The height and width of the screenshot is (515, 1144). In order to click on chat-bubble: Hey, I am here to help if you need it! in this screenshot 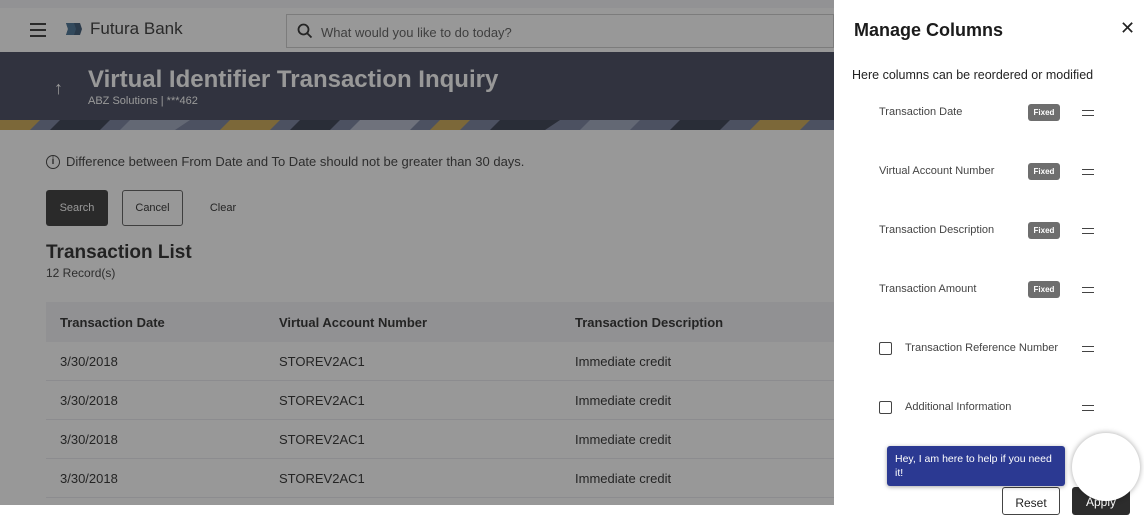, I will do `click(976, 466)`.